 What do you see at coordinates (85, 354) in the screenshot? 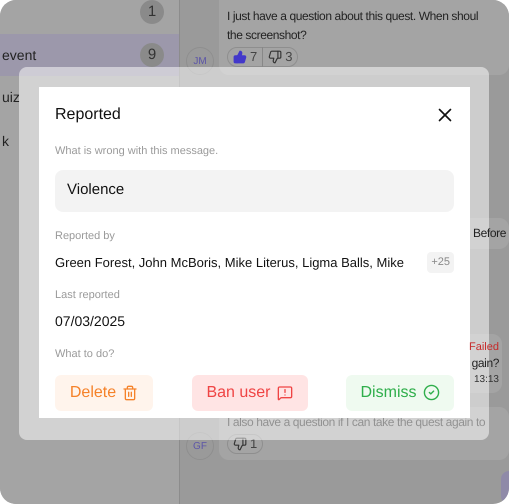
I see `field-label: What to do?` at bounding box center [85, 354].